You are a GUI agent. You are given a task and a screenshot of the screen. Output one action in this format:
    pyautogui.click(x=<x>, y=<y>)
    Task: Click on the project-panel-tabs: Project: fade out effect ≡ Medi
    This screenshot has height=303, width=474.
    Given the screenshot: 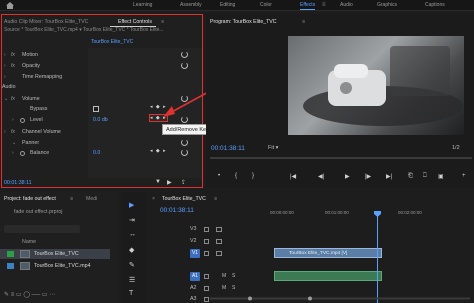 What is the action you would take?
    pyautogui.click(x=59, y=198)
    